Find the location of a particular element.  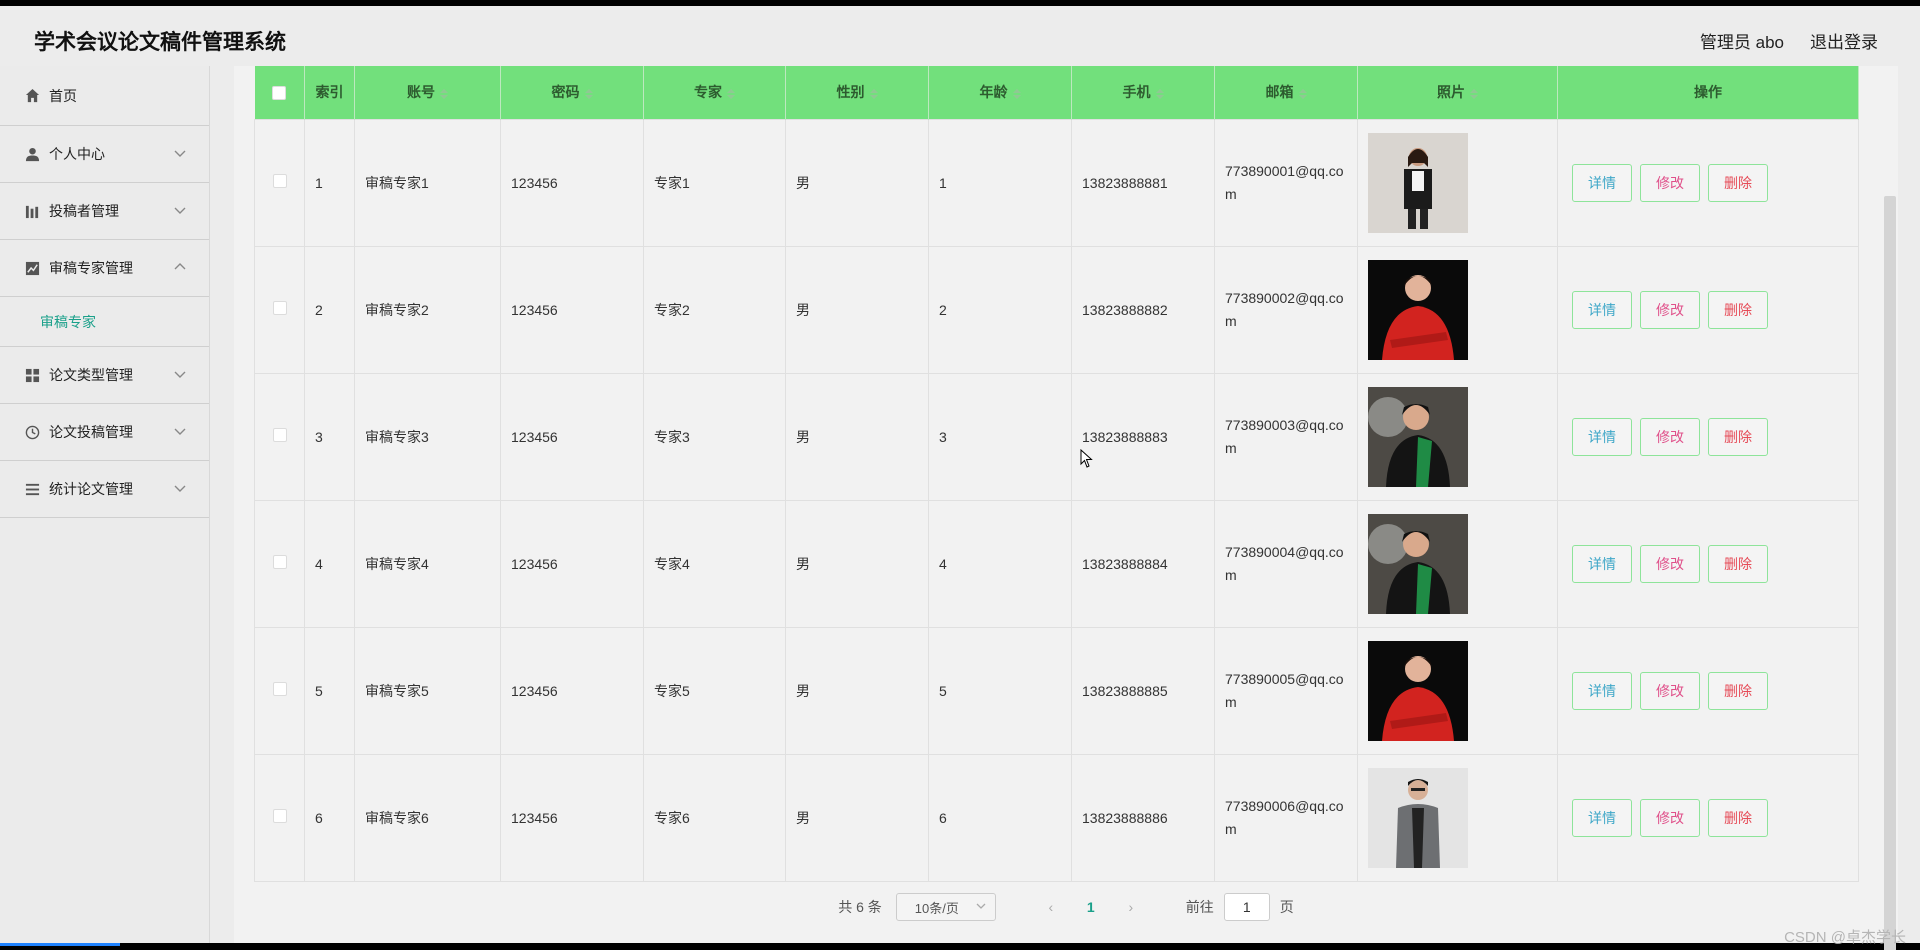

vertical-scrollbar is located at coordinates (1890, 573).